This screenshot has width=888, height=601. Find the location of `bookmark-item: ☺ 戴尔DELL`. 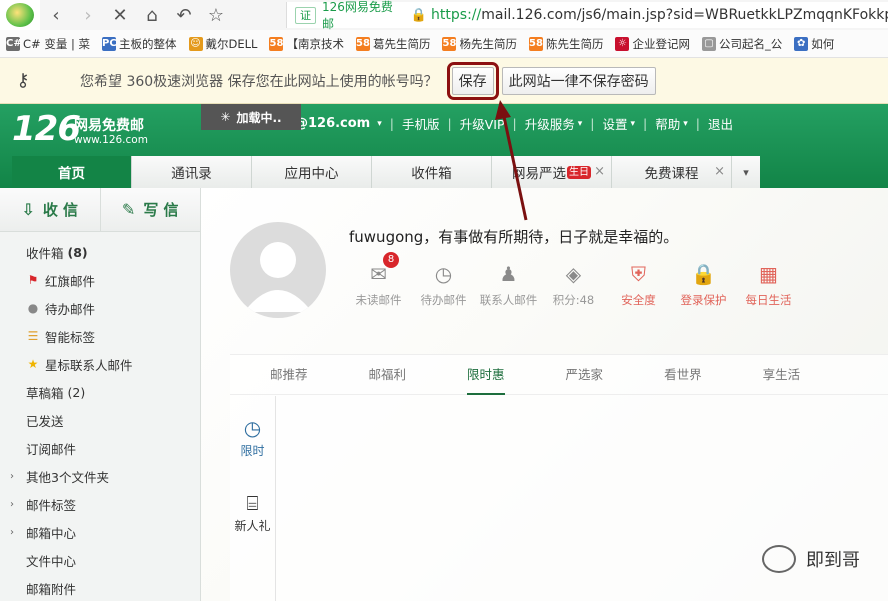

bookmark-item: ☺ 戴尔DELL is located at coordinates (223, 44).